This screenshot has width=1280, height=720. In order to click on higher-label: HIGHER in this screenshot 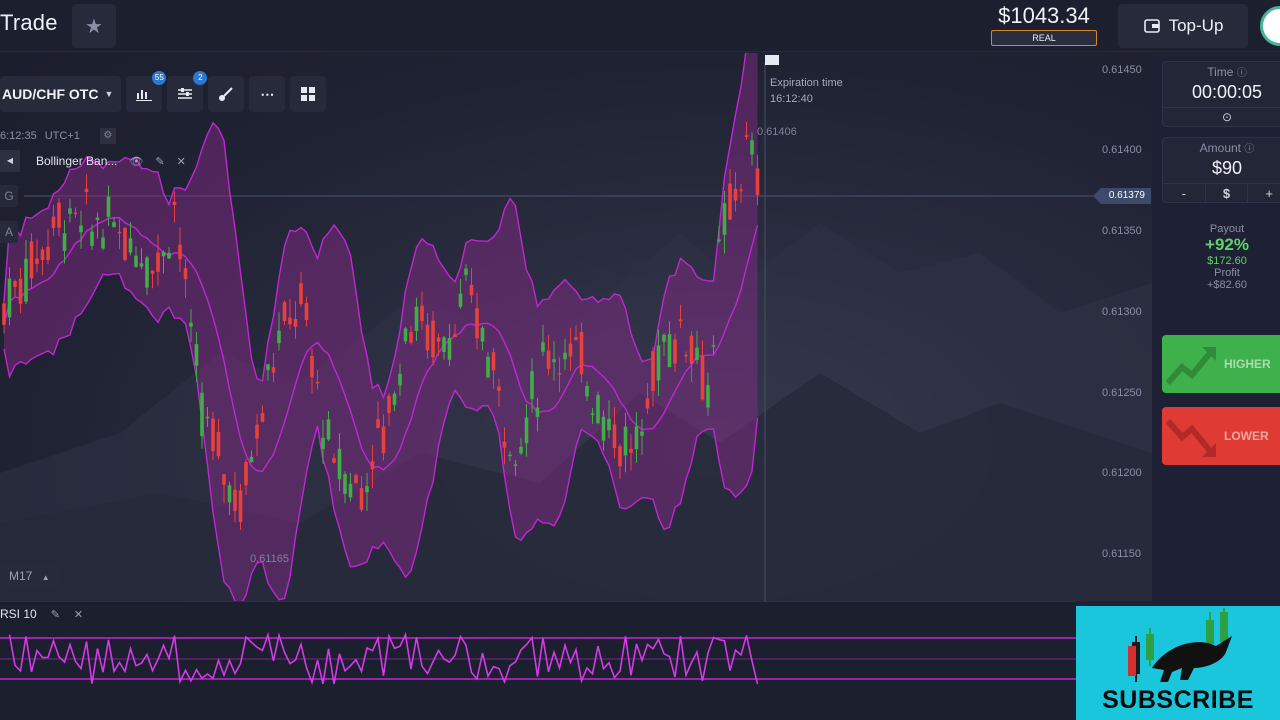, I will do `click(1247, 364)`.